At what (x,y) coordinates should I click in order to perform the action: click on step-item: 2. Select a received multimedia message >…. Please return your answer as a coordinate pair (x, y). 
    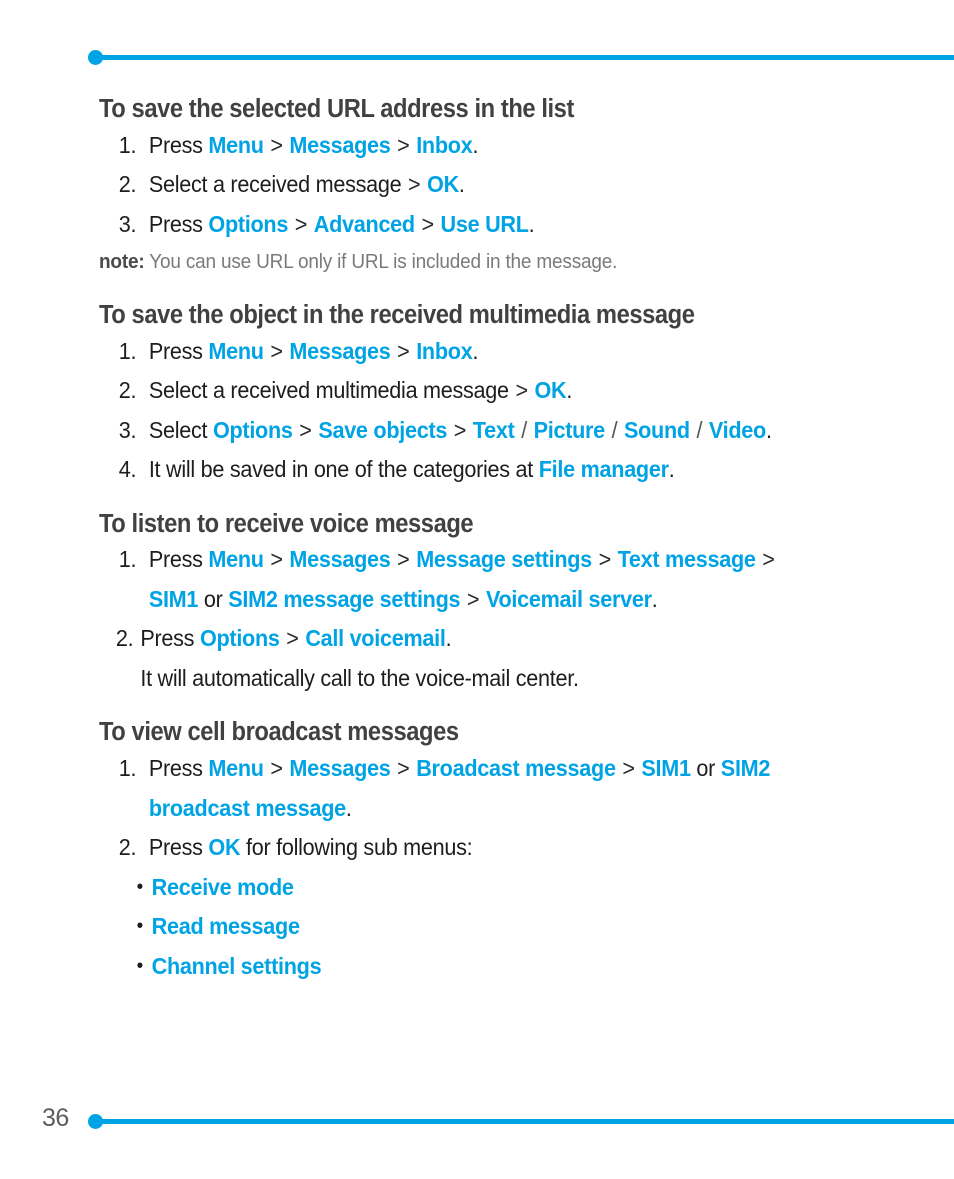
    Looking at the image, I should click on (475, 391).